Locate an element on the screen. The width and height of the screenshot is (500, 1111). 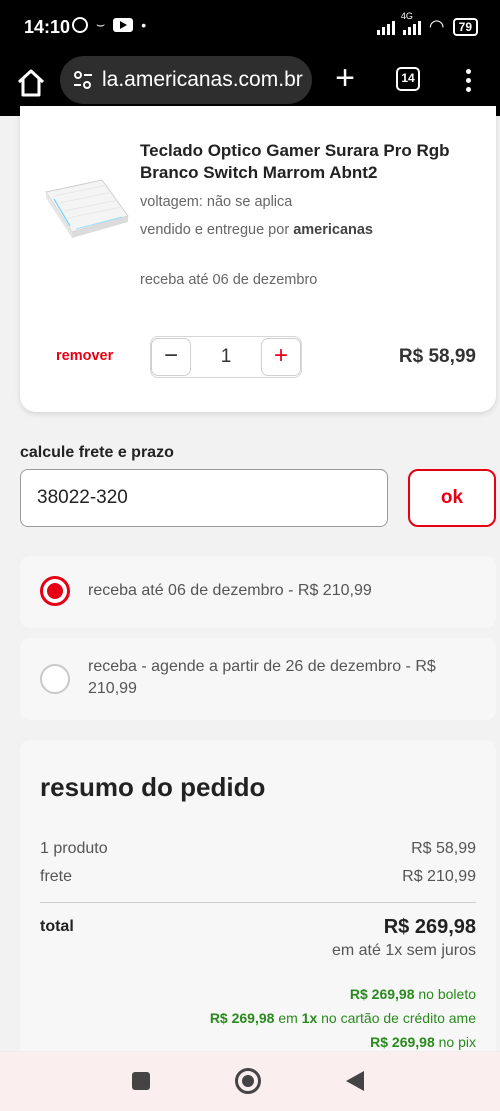
shipping-option-1: receba até 06 de dezembro - R$ 210,99 is located at coordinates (258, 592).